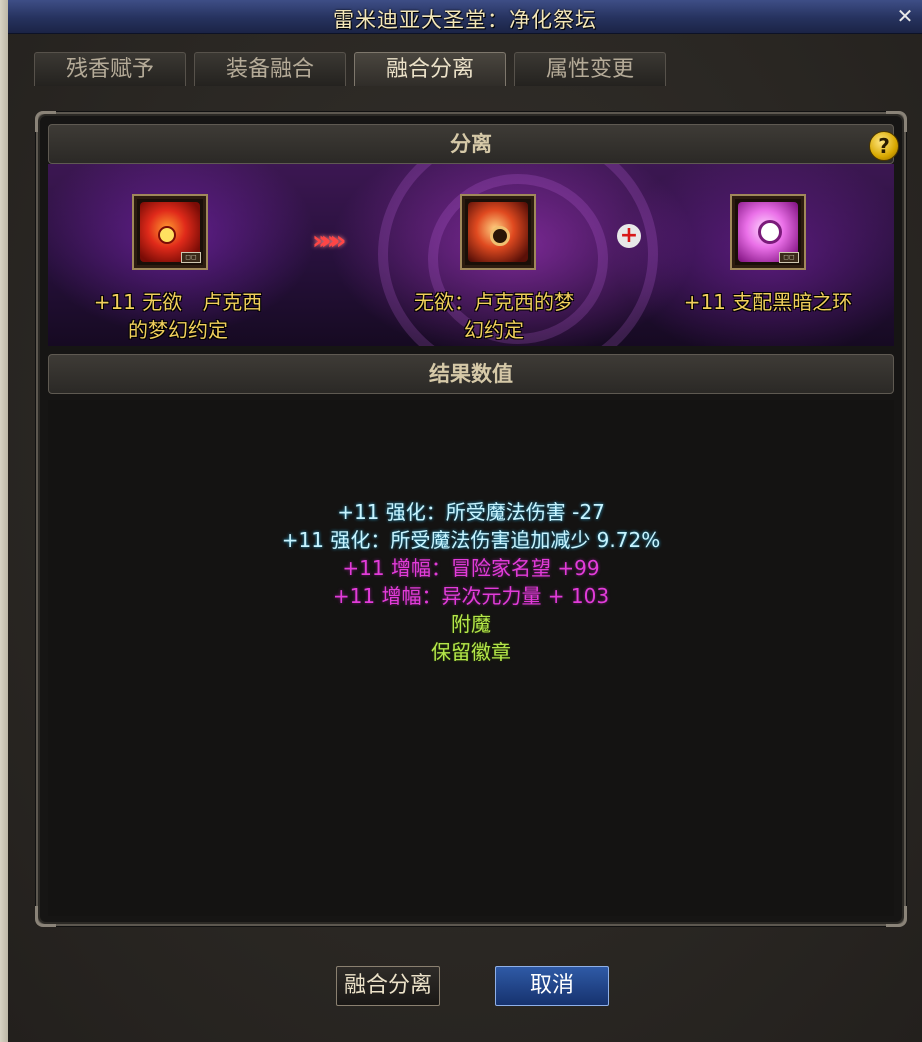 This screenshot has width=922, height=1042. I want to click on tab-fusion-separation: 融合分离, so click(430, 69).